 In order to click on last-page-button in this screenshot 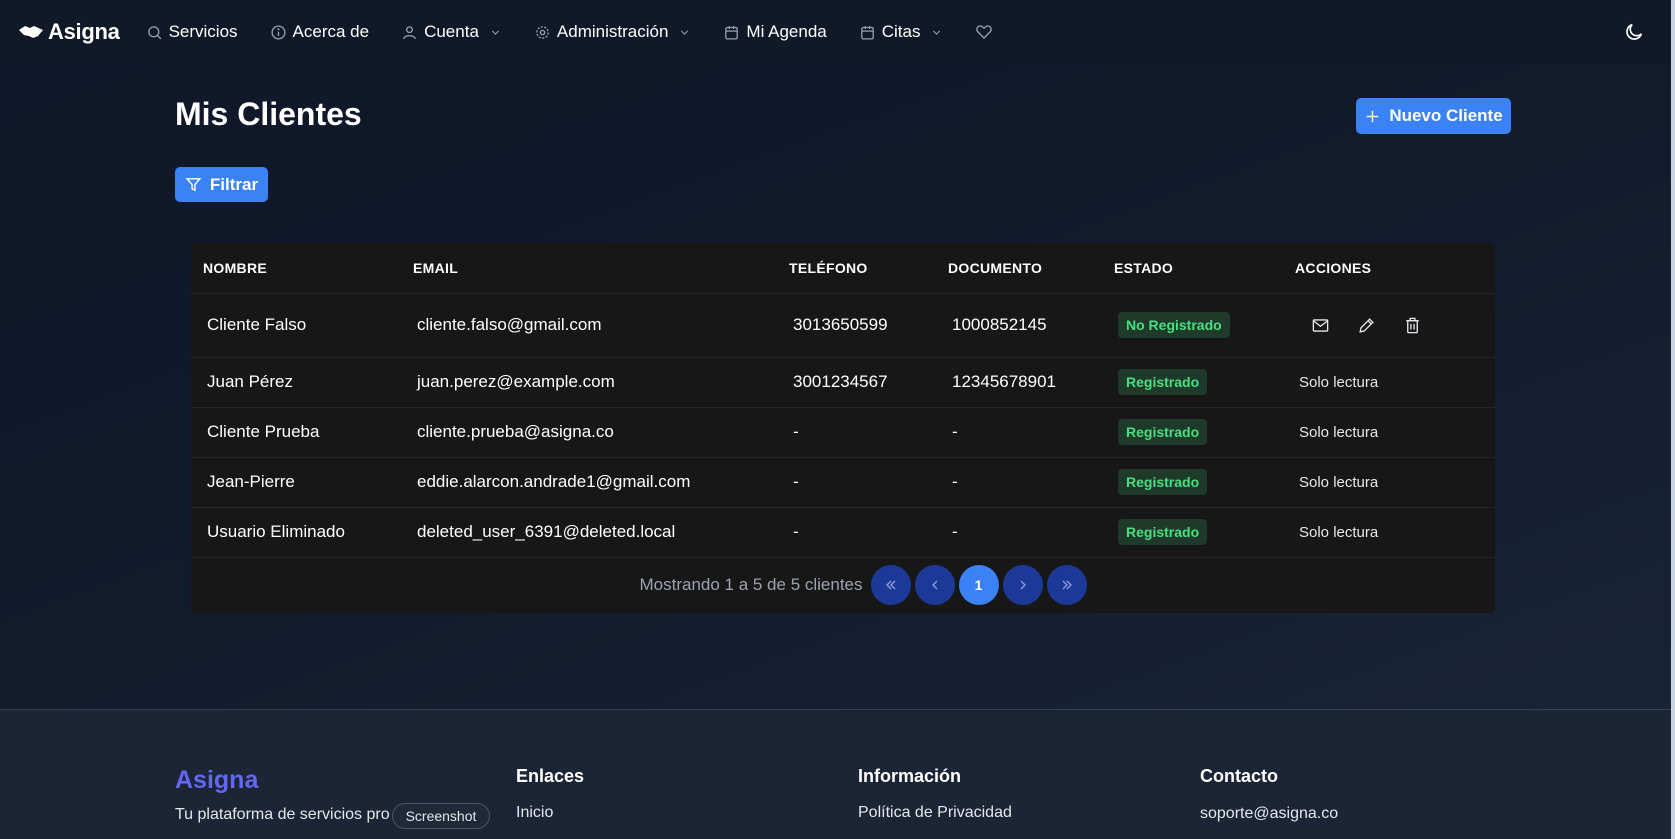, I will do `click(1066, 584)`.